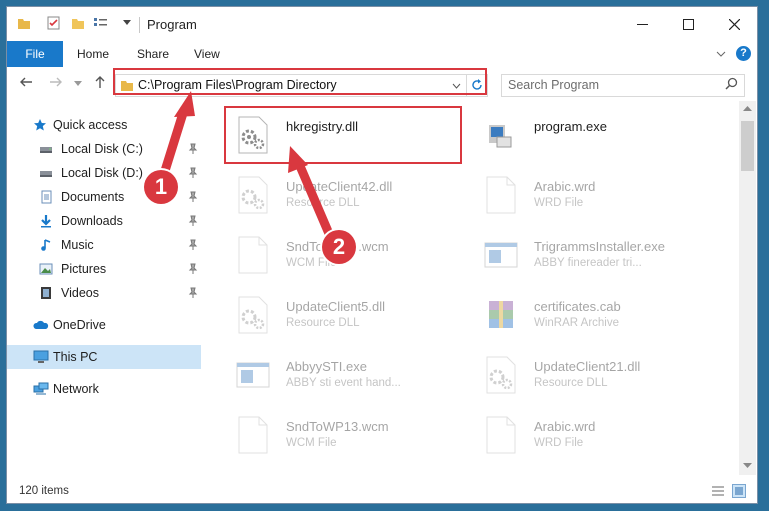 This screenshot has height=511, width=769. What do you see at coordinates (174, 142) in the screenshot?
I see `arrow-1-line` at bounding box center [174, 142].